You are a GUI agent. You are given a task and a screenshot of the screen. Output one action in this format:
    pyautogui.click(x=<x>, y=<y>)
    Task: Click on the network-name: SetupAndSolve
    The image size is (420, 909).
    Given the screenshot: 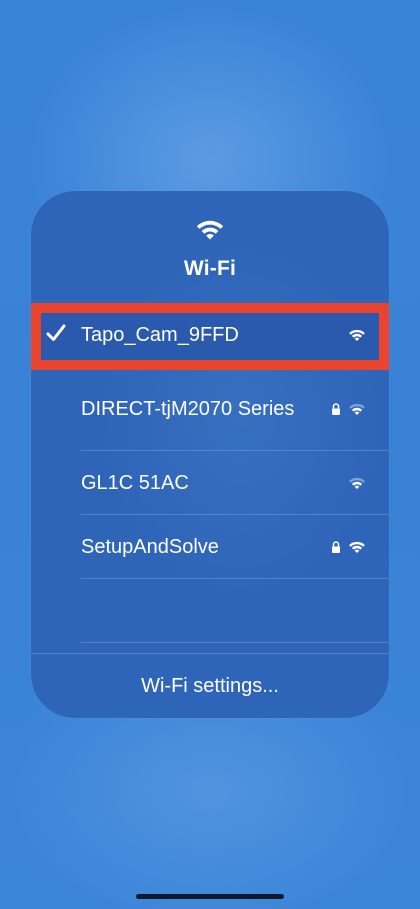 What is the action you would take?
    pyautogui.click(x=150, y=547)
    